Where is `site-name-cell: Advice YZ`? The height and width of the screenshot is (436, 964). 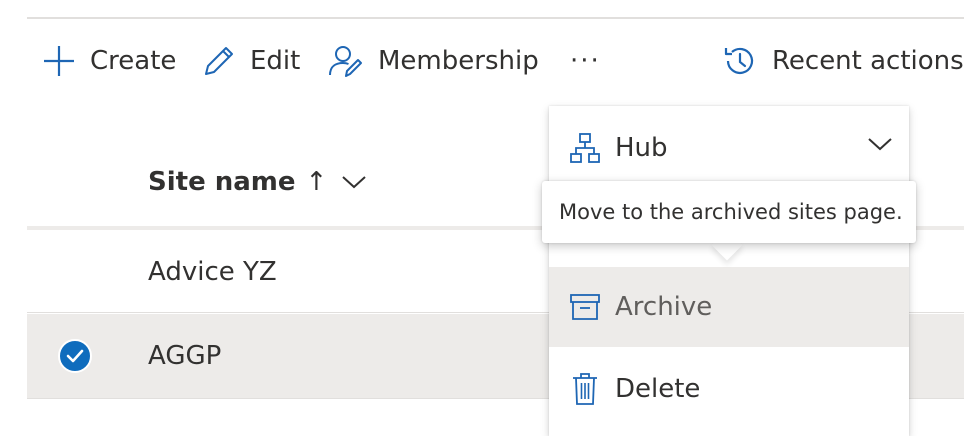
site-name-cell: Advice YZ is located at coordinates (212, 272).